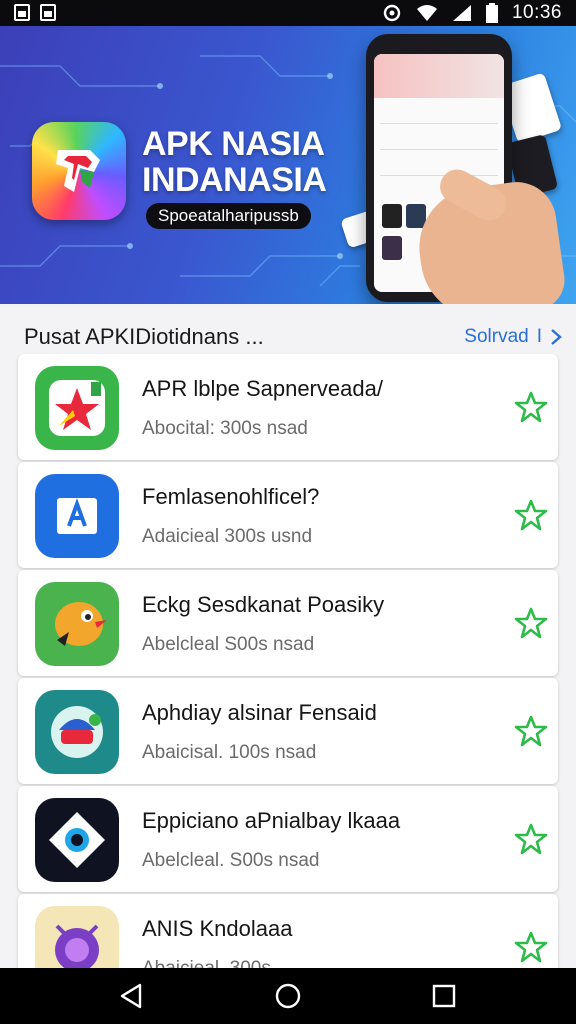 The image size is (576, 1024). I want to click on app-name: ANIS Kndolaaa, so click(217, 928).